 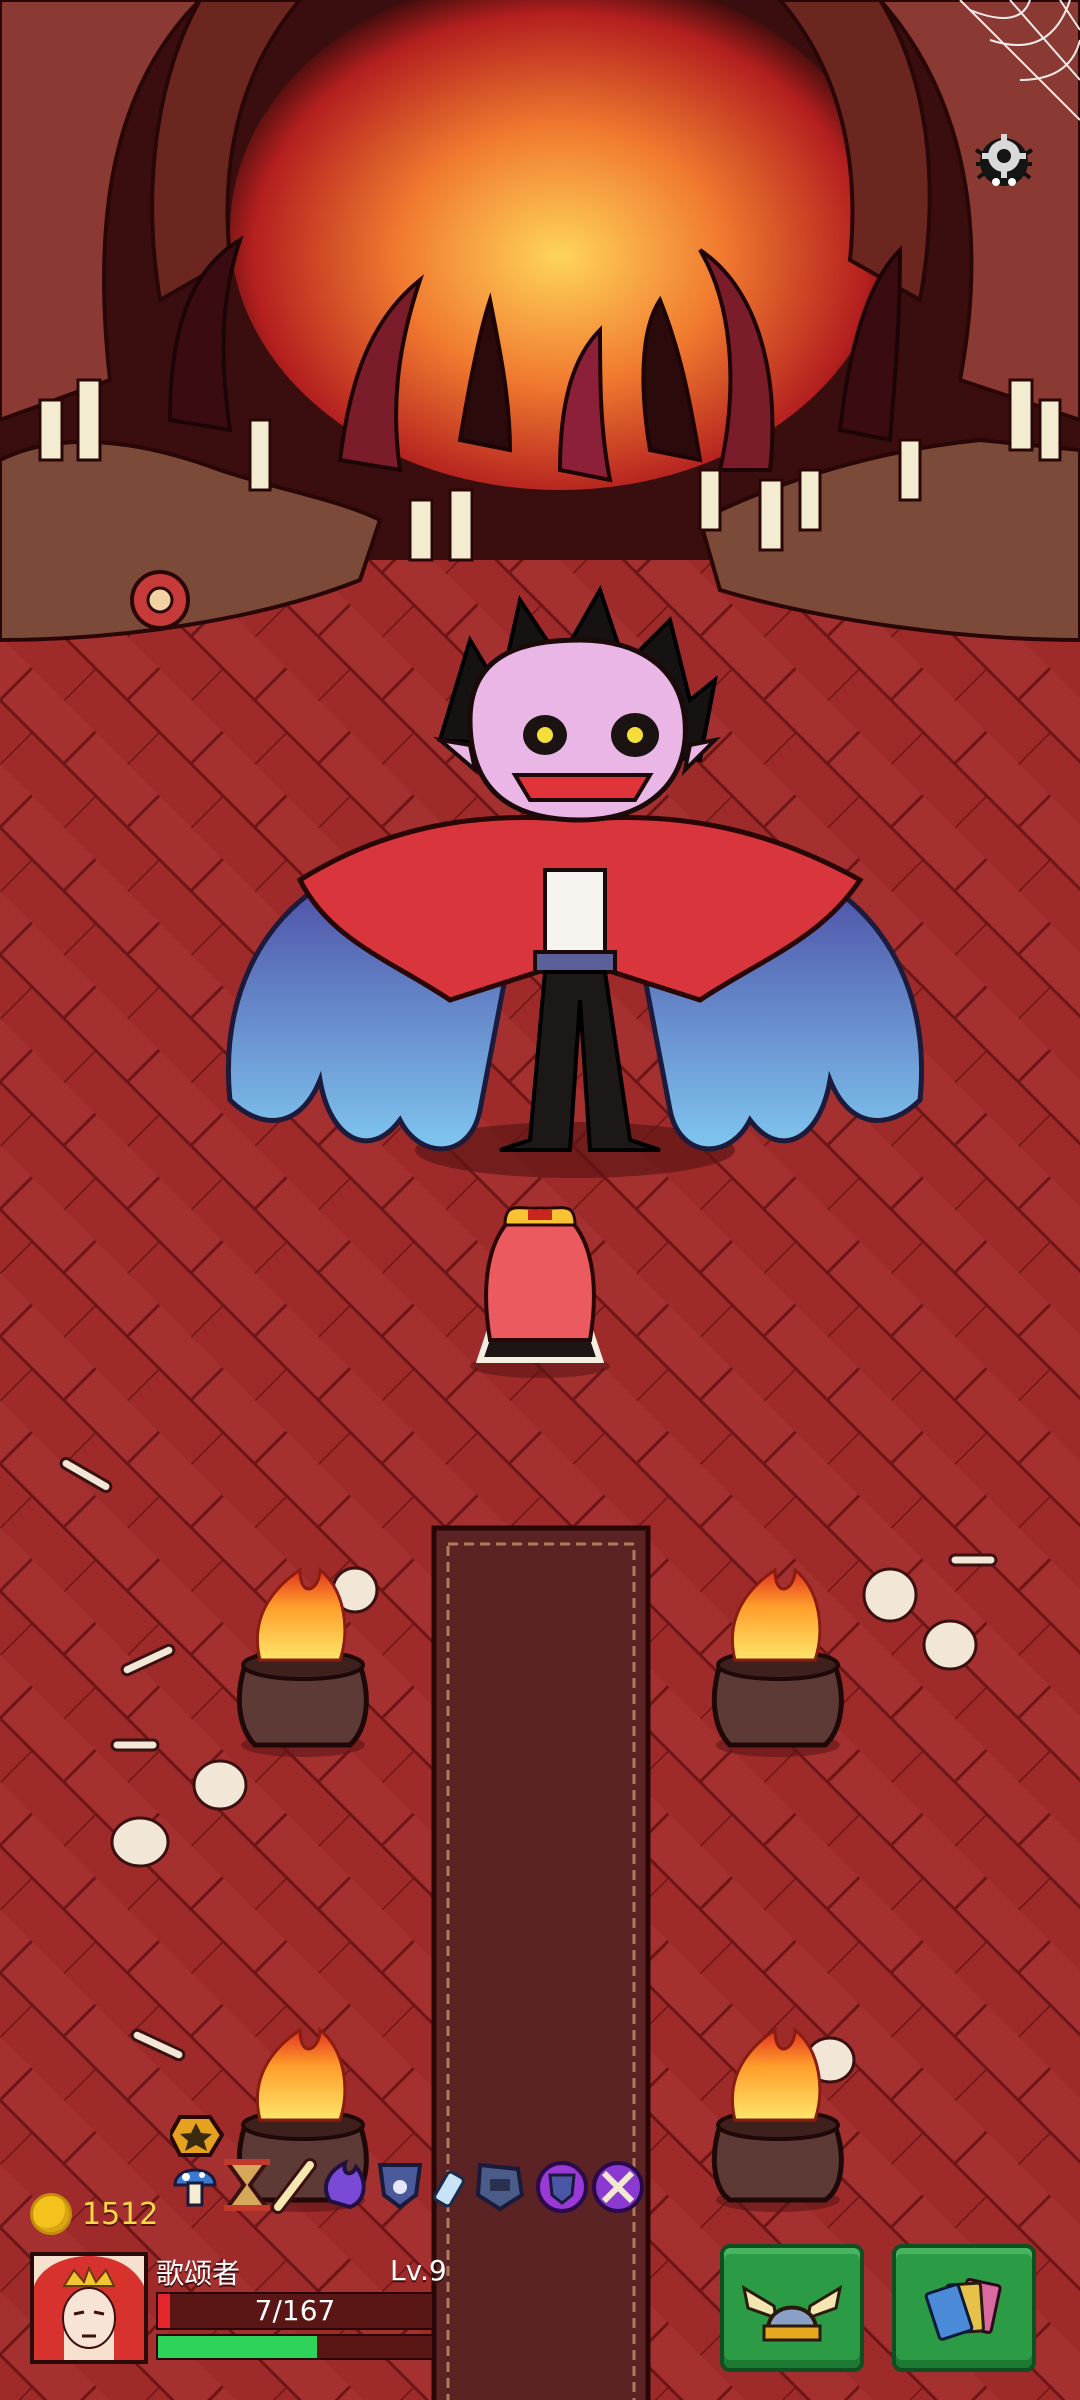 I want to click on xp-bar, so click(x=295, y=2347).